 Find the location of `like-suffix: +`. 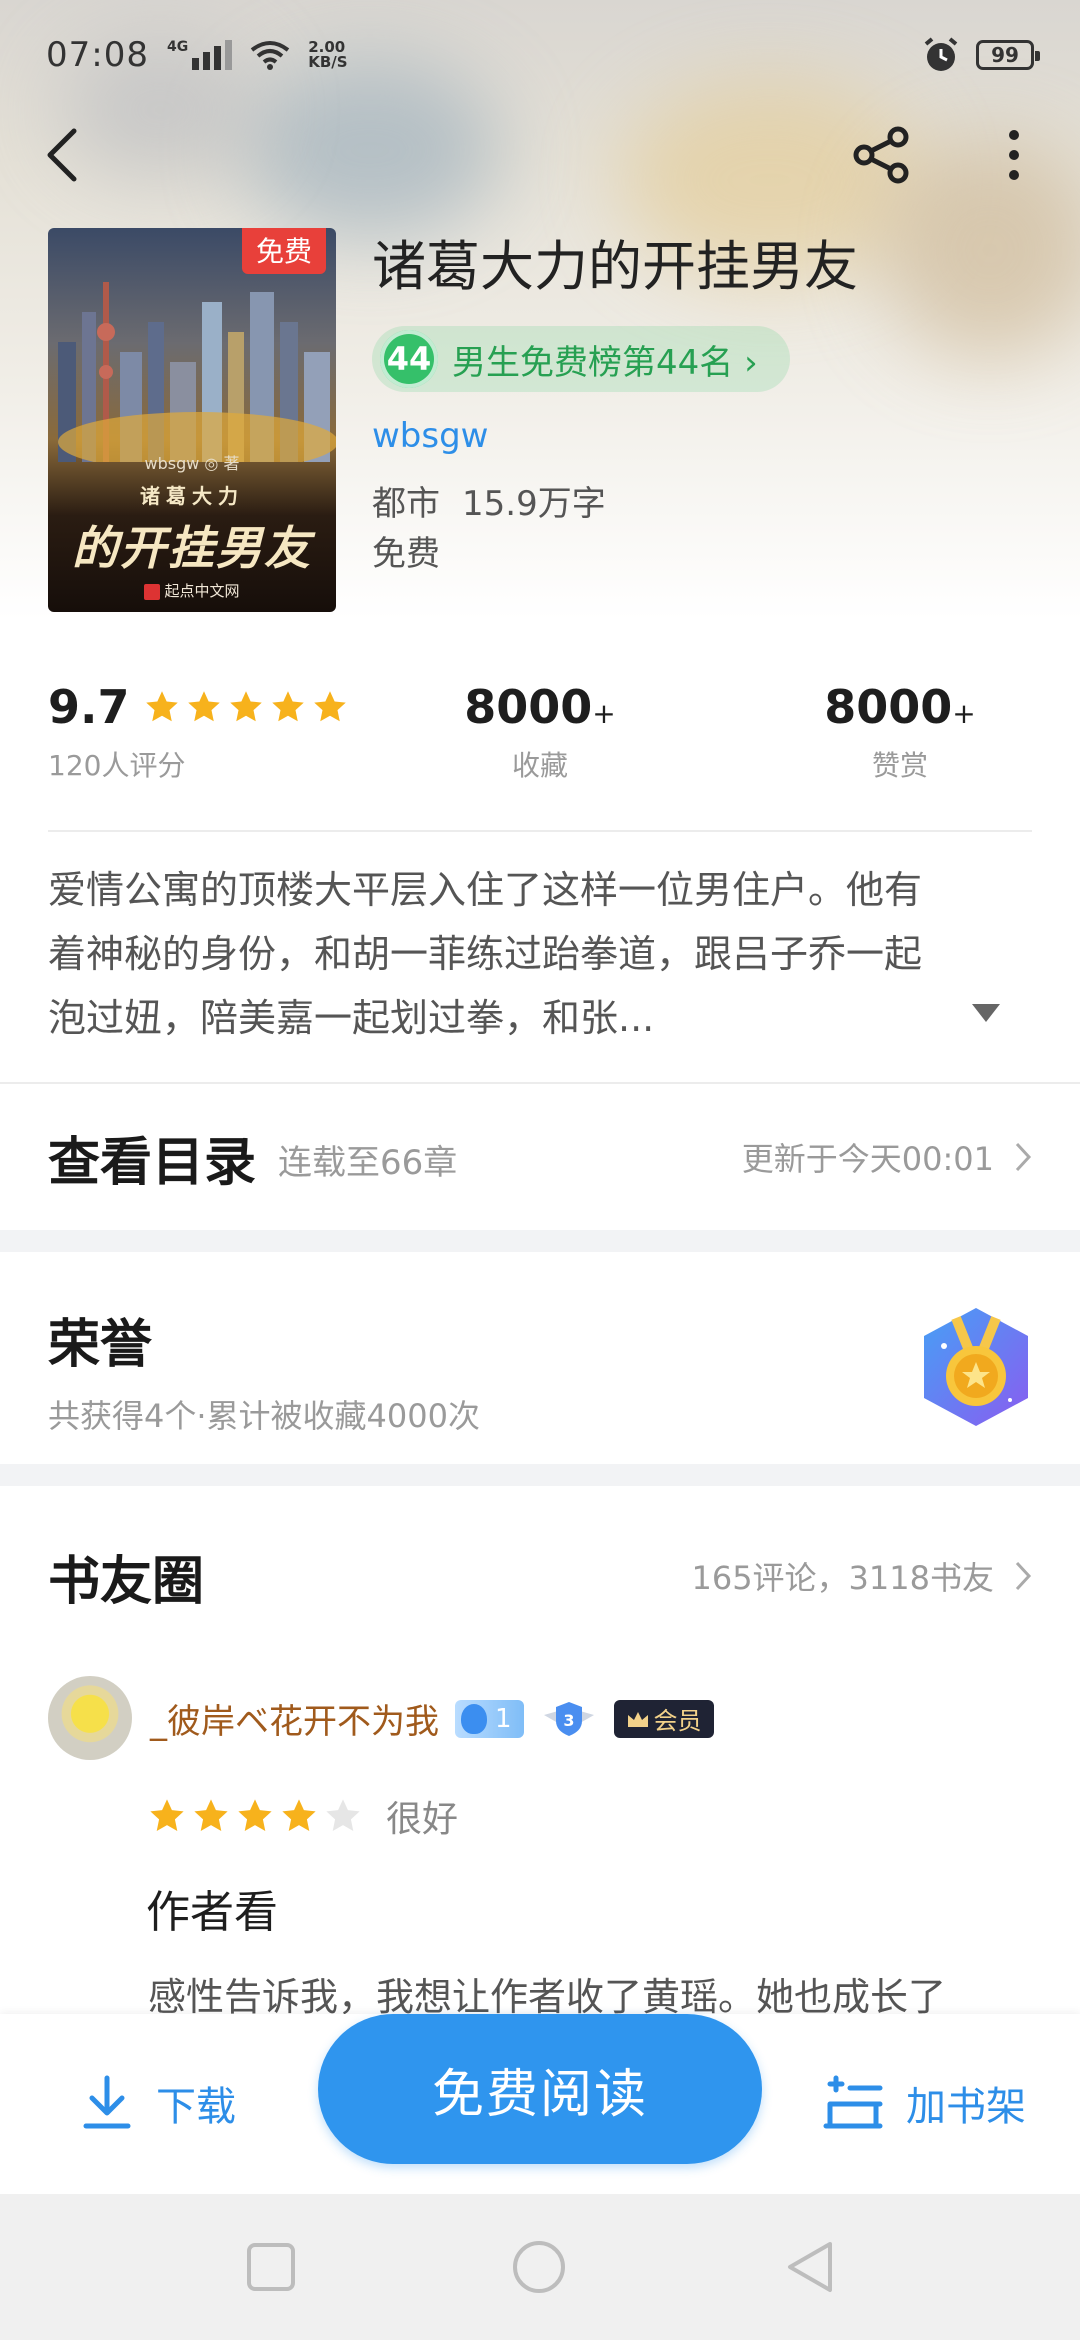

like-suffix: + is located at coordinates (964, 713).